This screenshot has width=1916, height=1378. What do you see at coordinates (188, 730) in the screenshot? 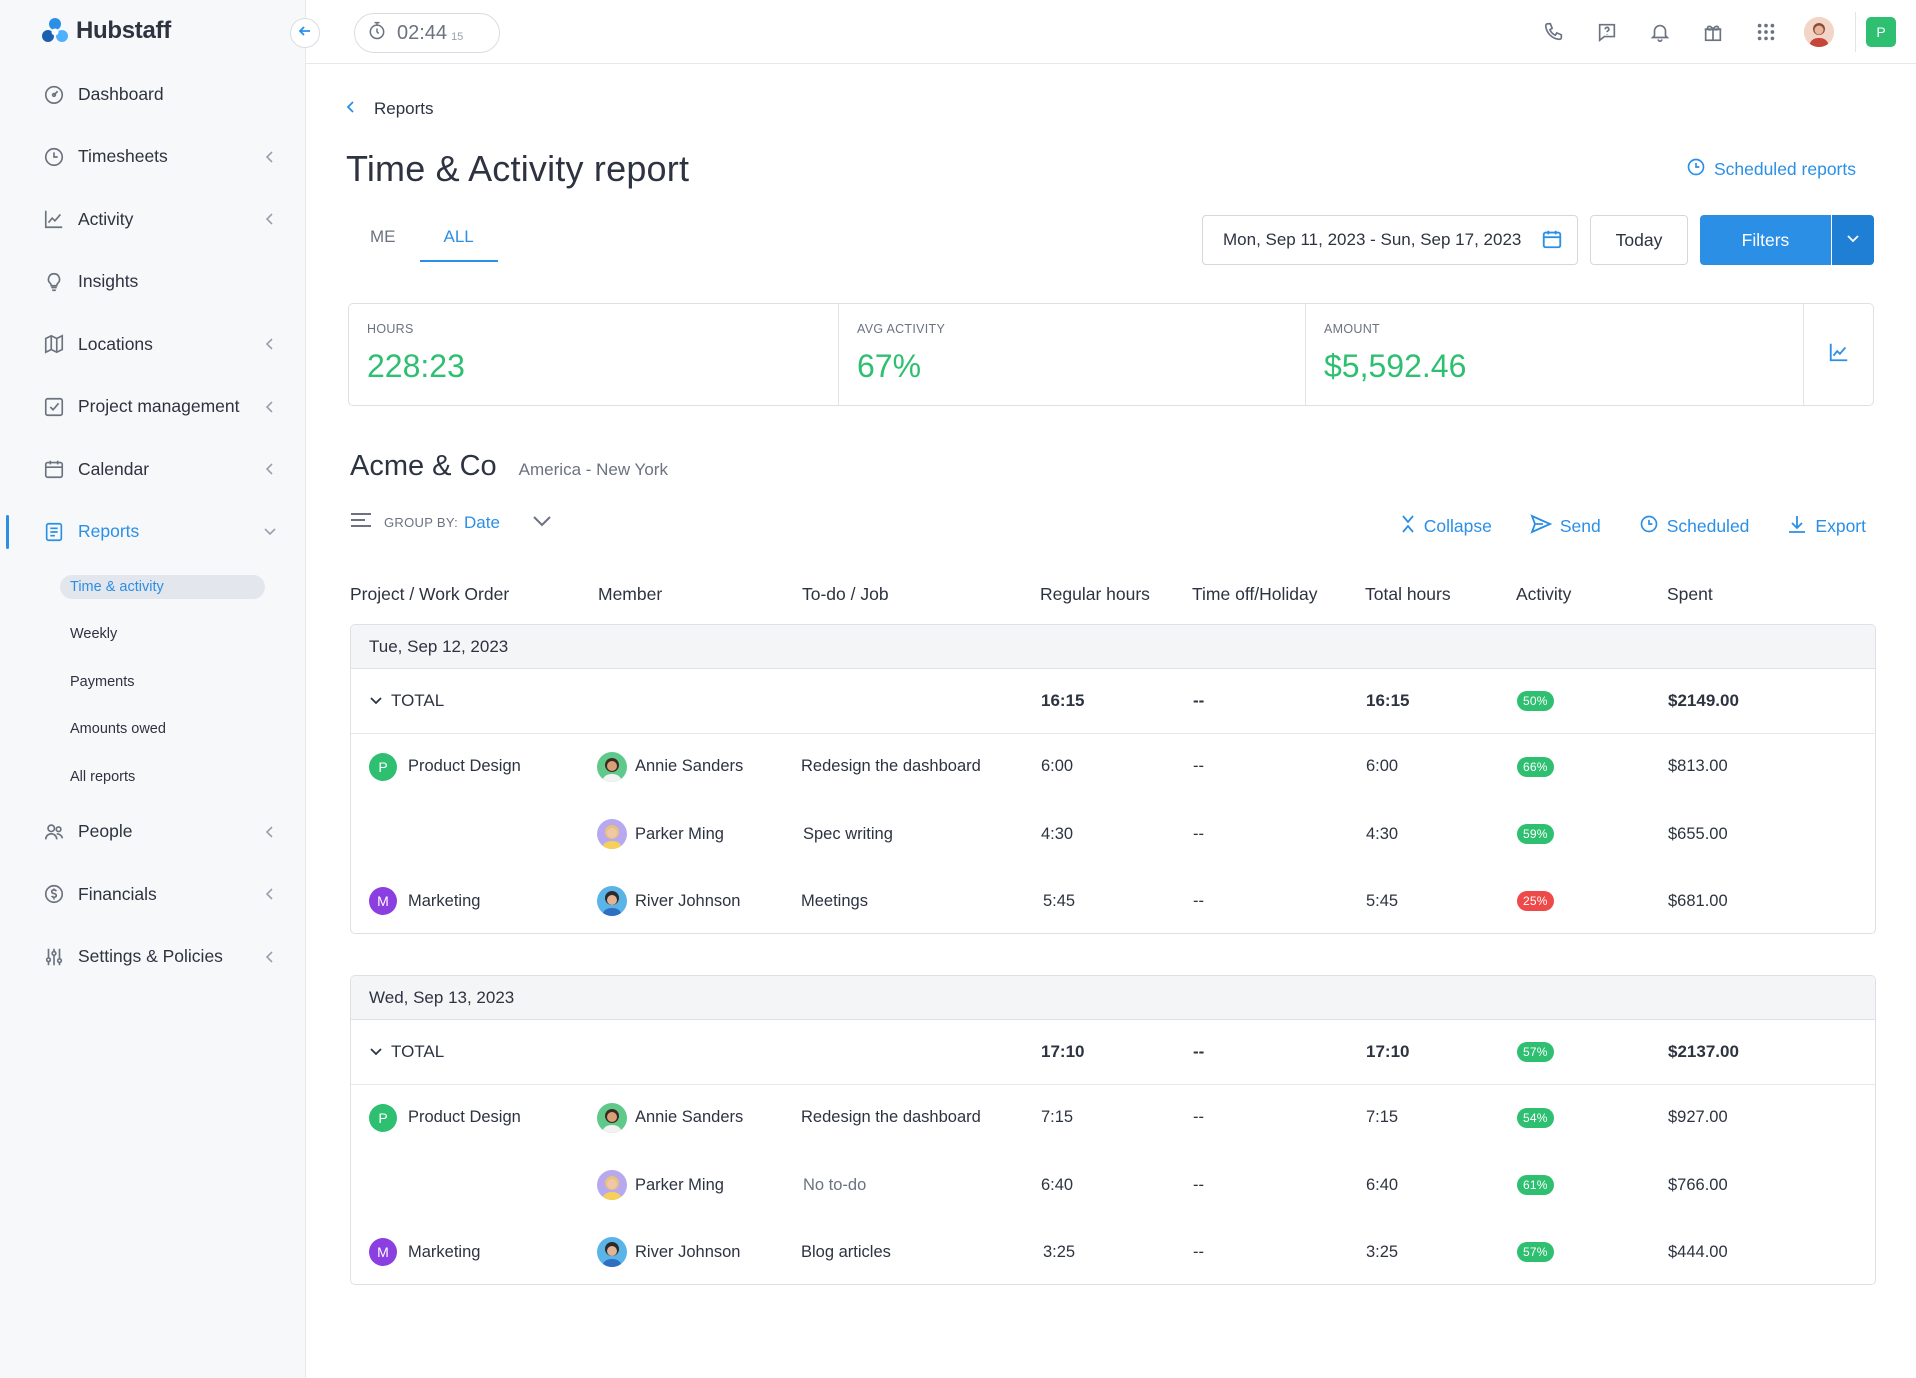
I see `subnav-item-amounts-owed: Amounts owed` at bounding box center [188, 730].